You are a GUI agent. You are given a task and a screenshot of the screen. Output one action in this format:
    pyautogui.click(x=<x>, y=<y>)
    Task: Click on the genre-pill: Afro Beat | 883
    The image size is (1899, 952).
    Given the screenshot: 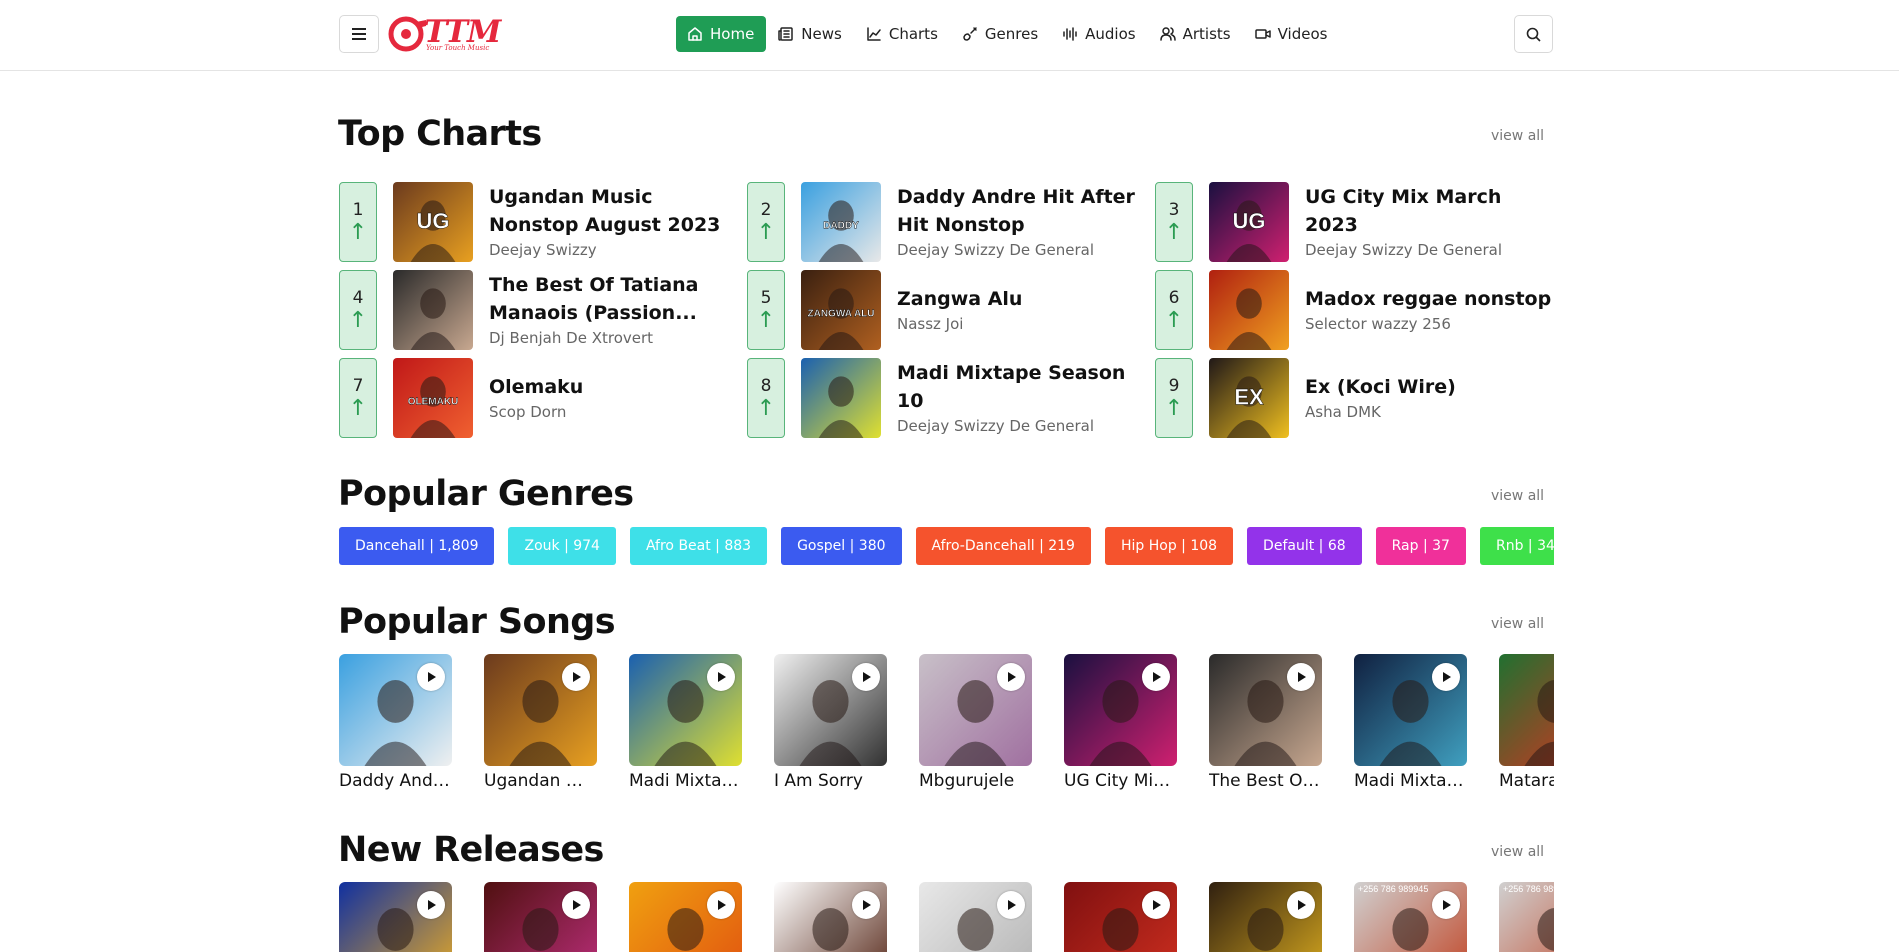 What is the action you would take?
    pyautogui.click(x=698, y=546)
    